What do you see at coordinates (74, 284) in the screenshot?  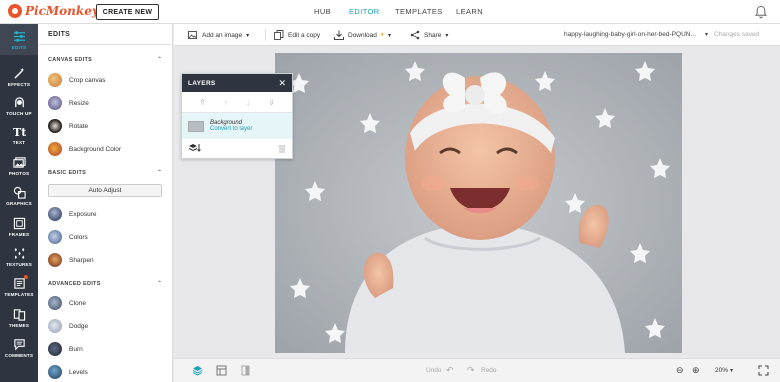 I see `section-advanced-edits: ADVANCED EDITS` at bounding box center [74, 284].